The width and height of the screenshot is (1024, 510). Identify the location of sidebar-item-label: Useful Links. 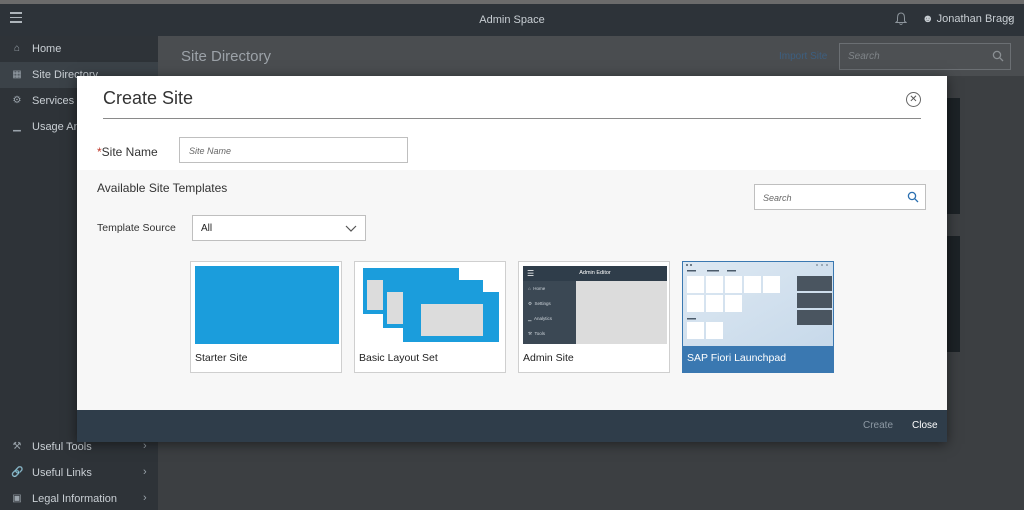
(62, 473).